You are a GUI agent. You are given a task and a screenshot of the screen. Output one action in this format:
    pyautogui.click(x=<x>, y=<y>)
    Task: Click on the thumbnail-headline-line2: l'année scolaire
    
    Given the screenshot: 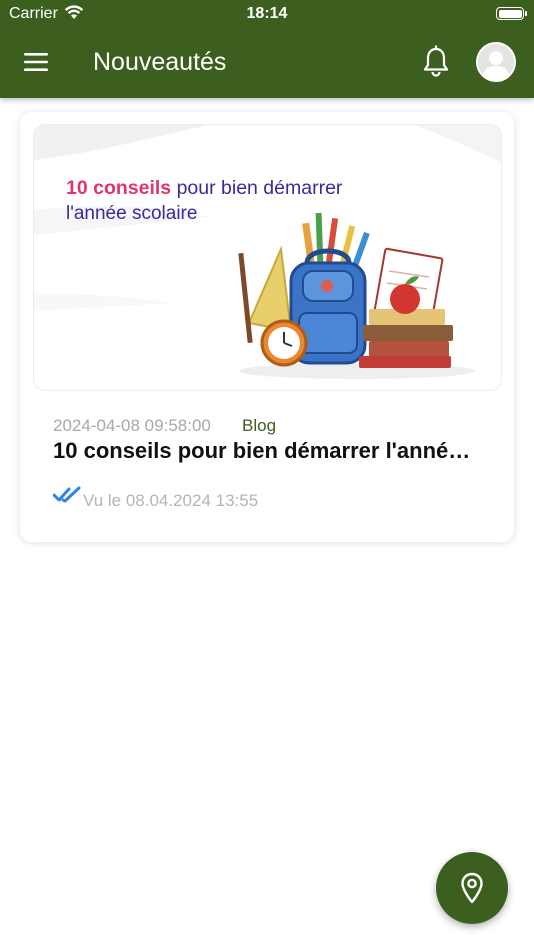 What is the action you would take?
    pyautogui.click(x=132, y=213)
    